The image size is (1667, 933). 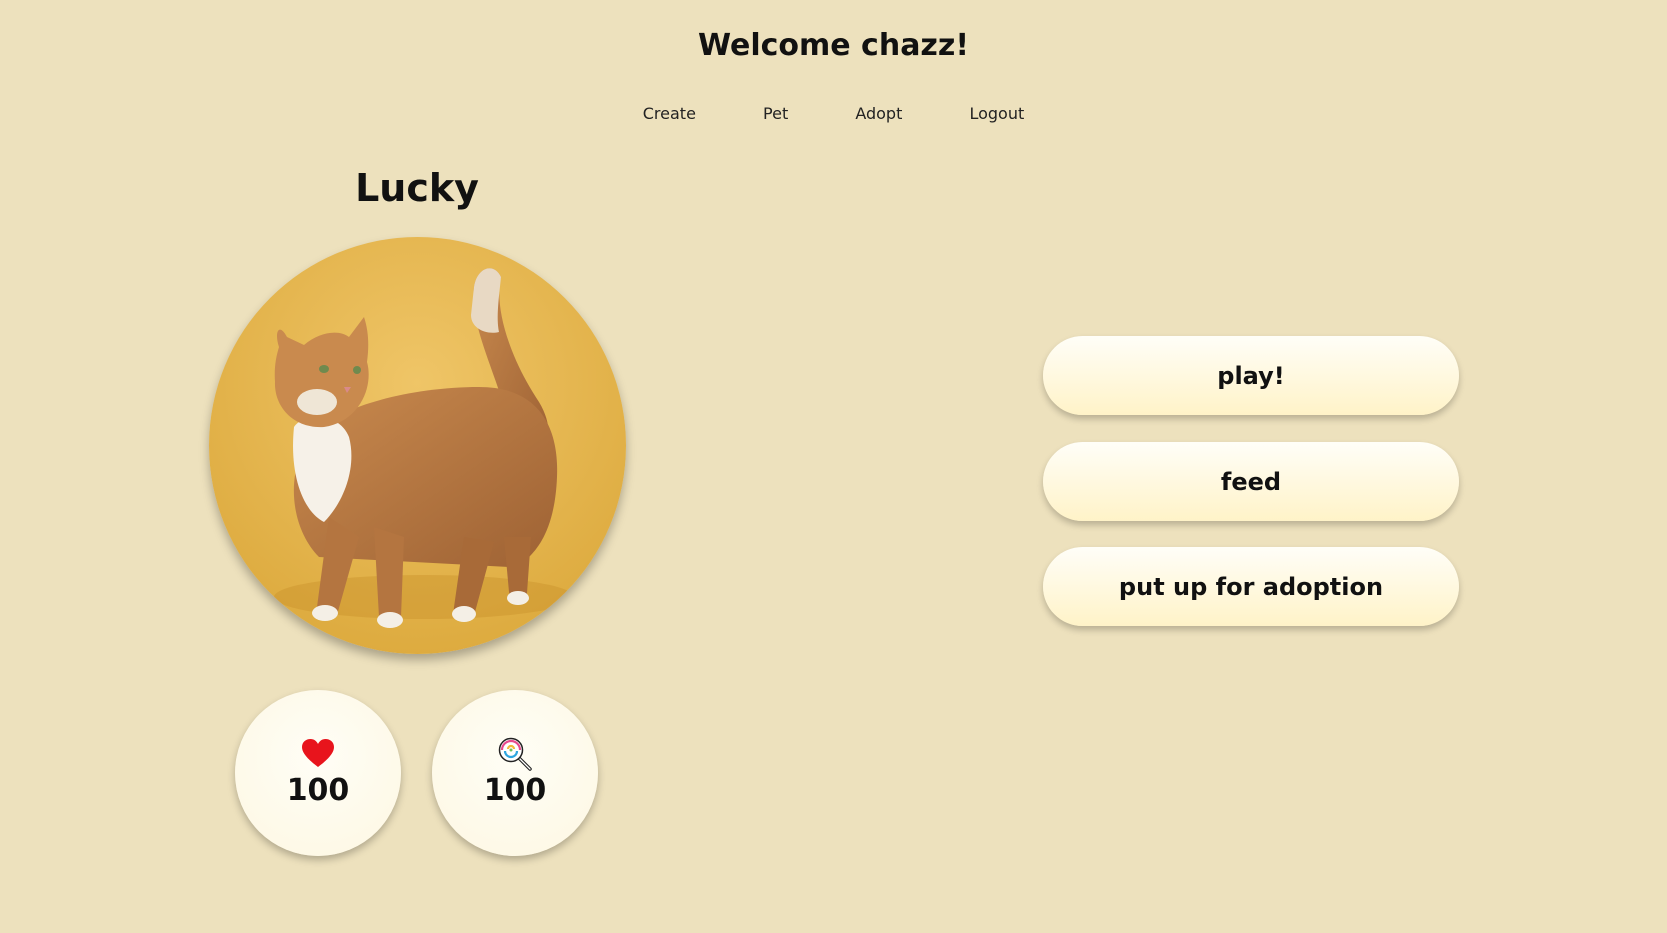 What do you see at coordinates (775, 113) in the screenshot?
I see `nav-pet-link: Pet` at bounding box center [775, 113].